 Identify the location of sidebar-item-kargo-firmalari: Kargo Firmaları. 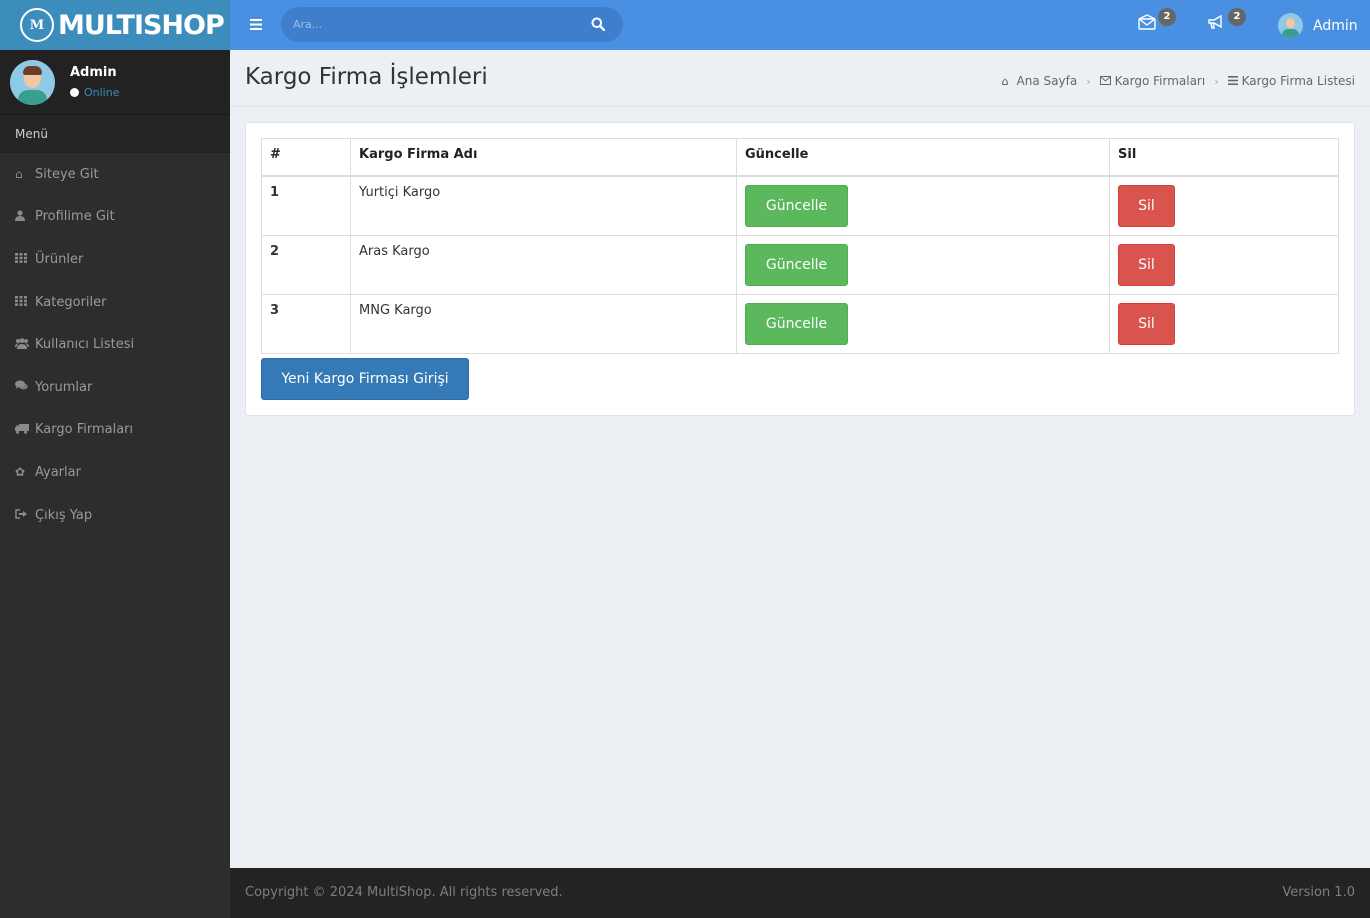
(115, 430).